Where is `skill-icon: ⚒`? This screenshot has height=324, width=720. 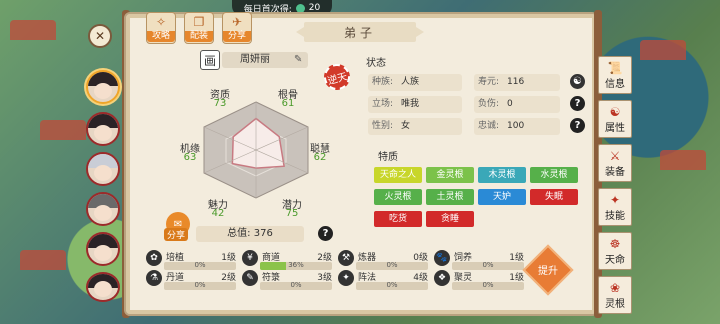
skill-icon: ⚒ is located at coordinates (346, 258).